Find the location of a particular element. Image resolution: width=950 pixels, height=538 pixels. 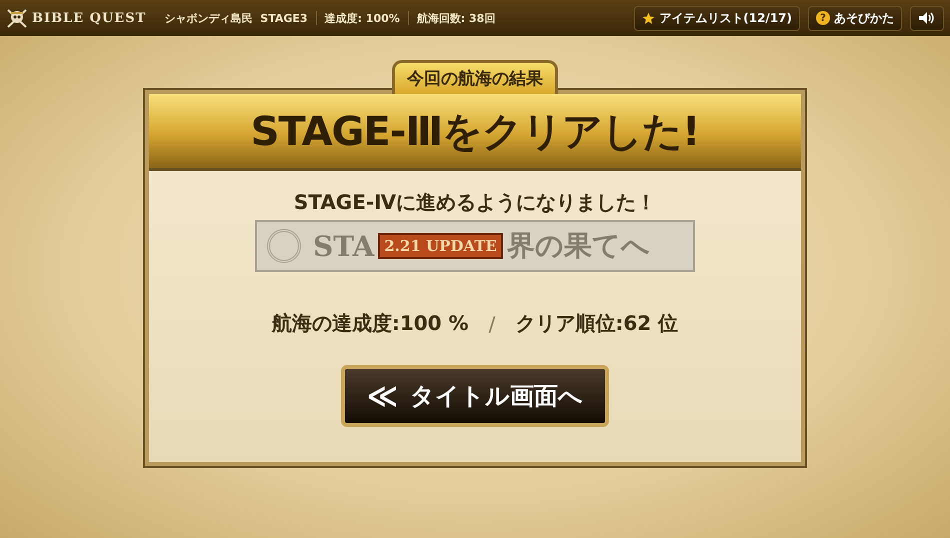

logo-text: BIBLE QUEST is located at coordinates (89, 18).